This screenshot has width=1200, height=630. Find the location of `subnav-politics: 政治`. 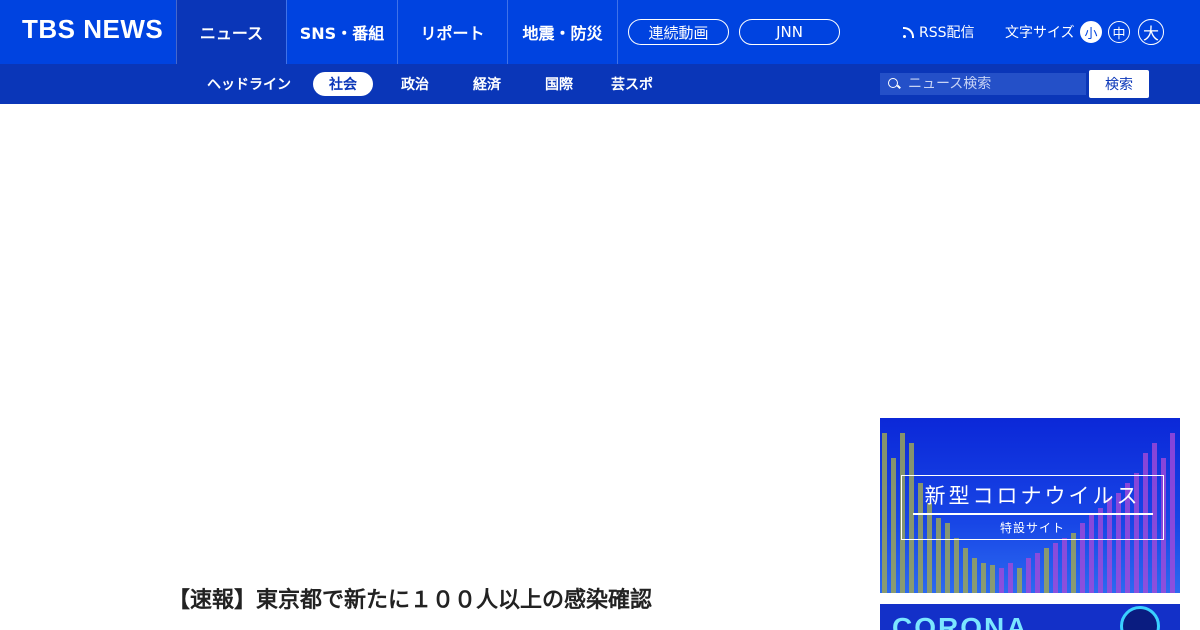

subnav-politics: 政治 is located at coordinates (415, 84).